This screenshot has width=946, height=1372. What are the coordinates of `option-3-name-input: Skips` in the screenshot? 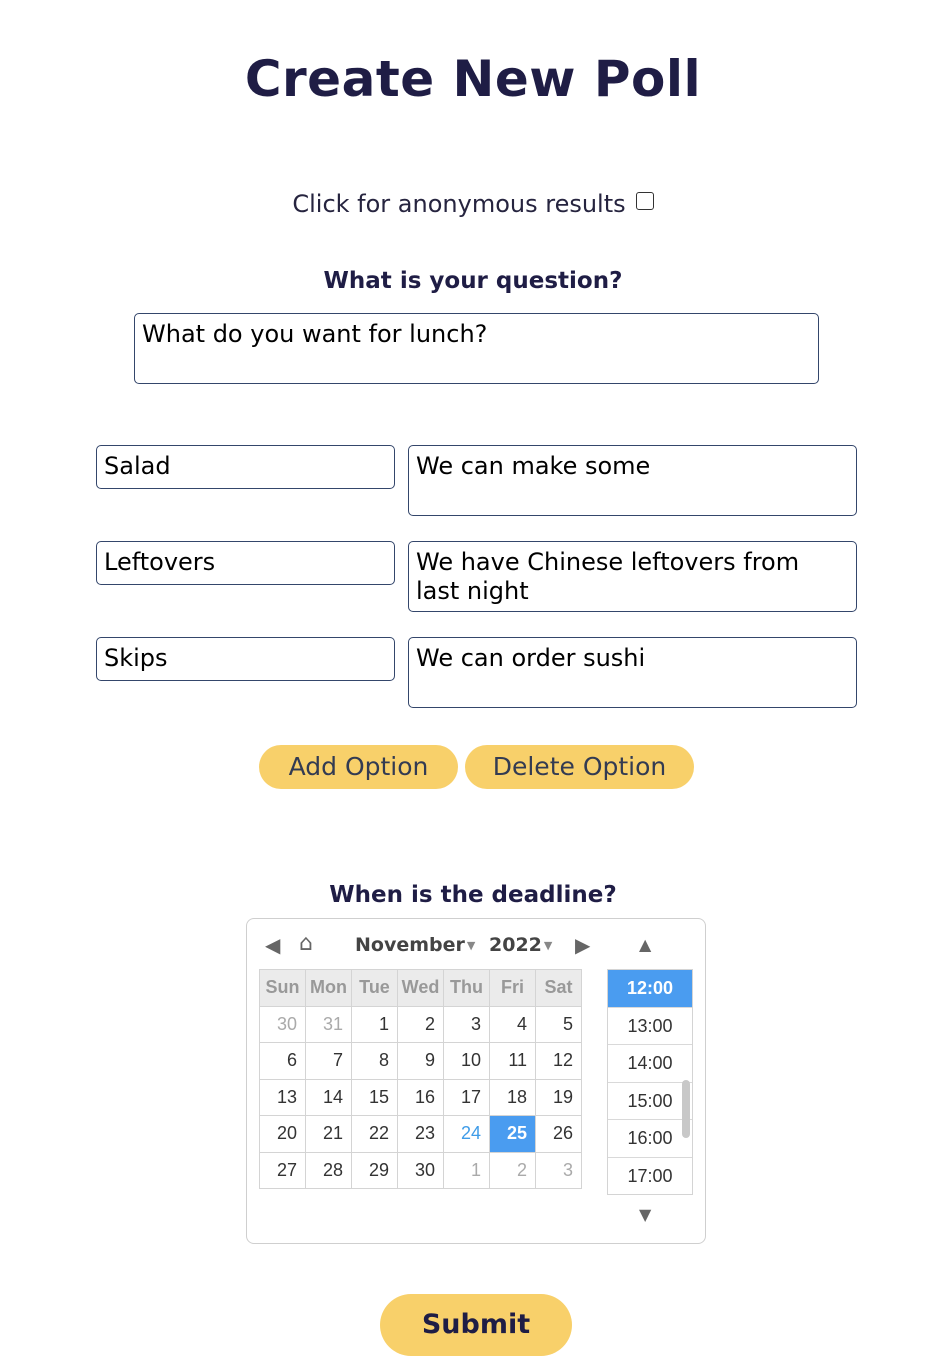 It's located at (245, 659).